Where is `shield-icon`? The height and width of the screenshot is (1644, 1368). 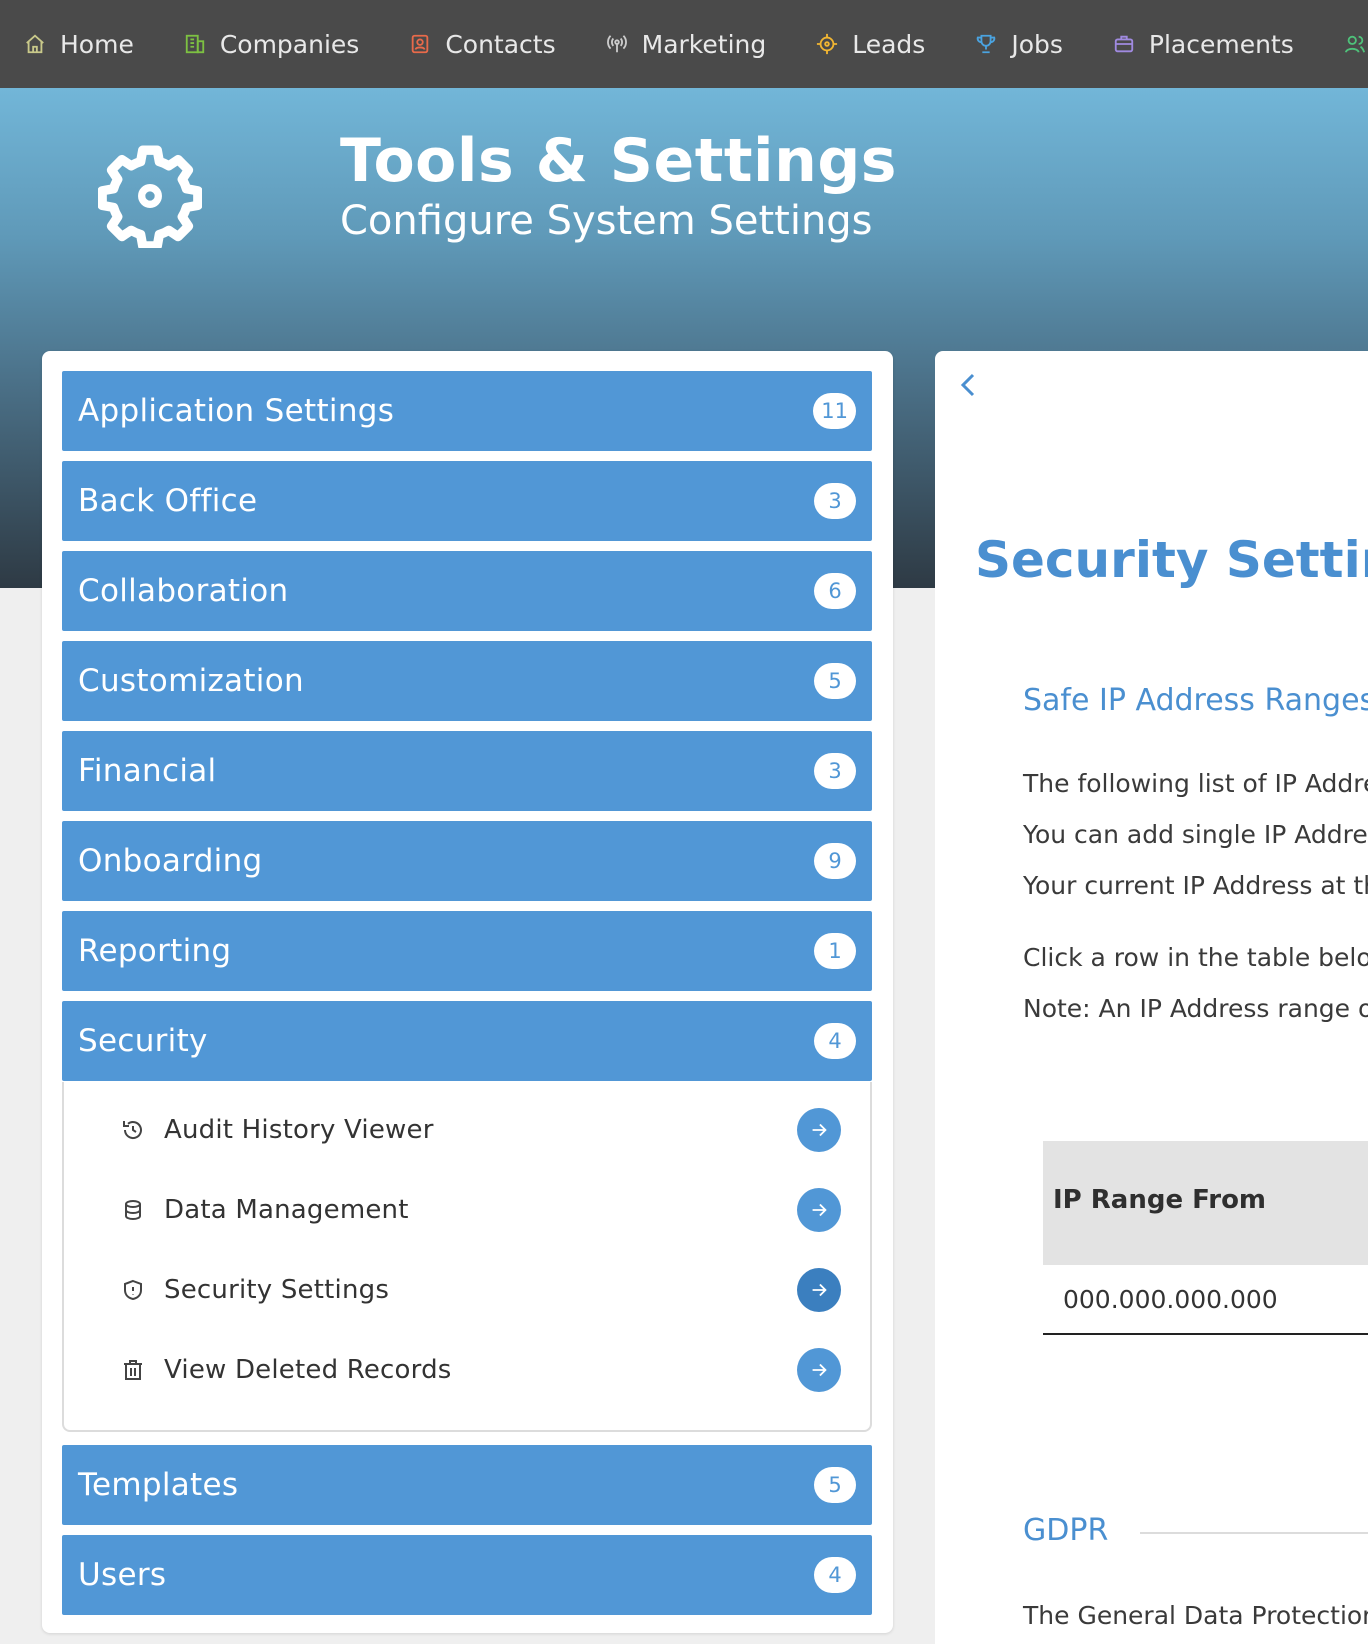 shield-icon is located at coordinates (133, 1290).